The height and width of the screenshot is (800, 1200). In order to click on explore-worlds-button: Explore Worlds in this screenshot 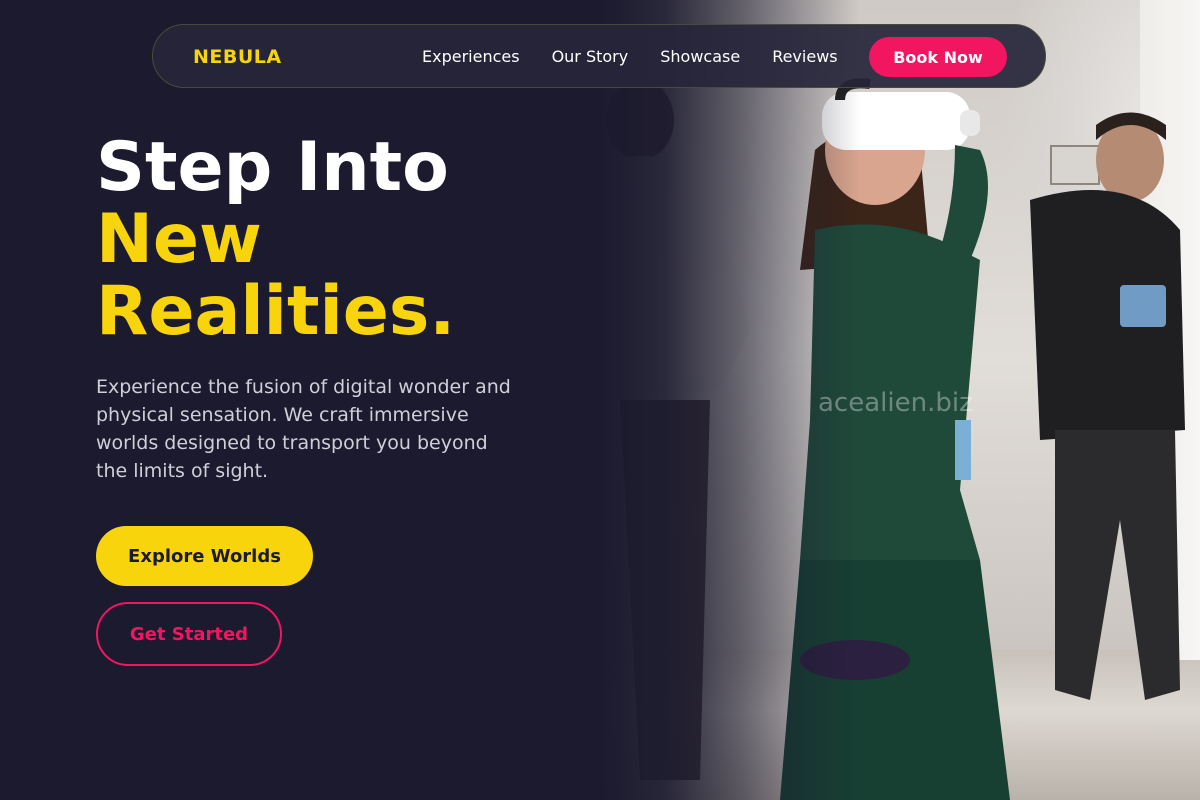, I will do `click(204, 556)`.